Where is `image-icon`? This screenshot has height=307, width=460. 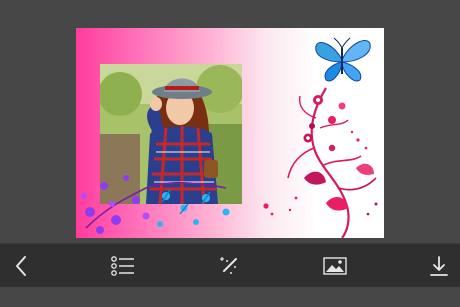
image-icon is located at coordinates (335, 266).